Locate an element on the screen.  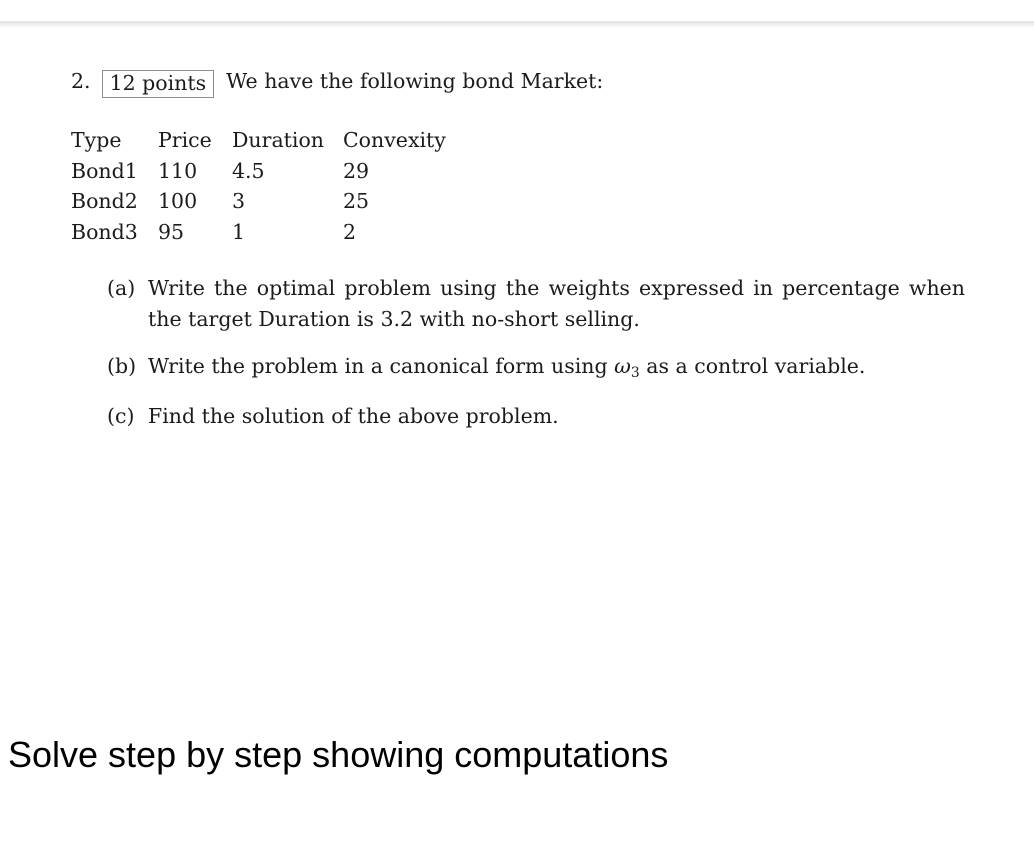
cell-price: 110 is located at coordinates (178, 170).